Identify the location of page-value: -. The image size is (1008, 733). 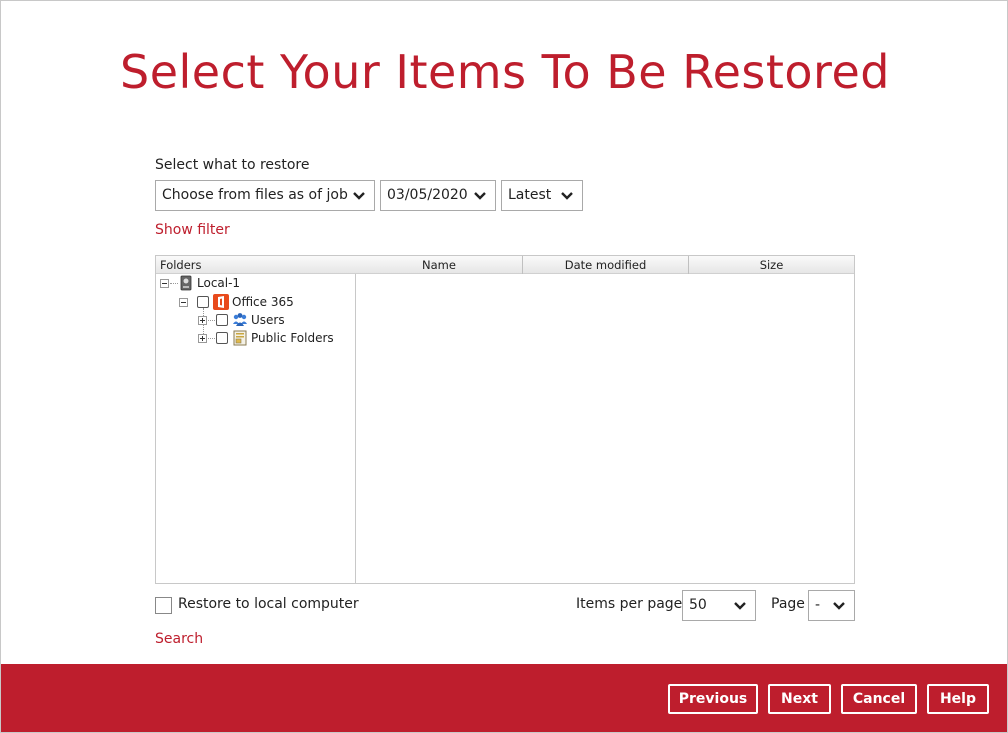
(818, 605).